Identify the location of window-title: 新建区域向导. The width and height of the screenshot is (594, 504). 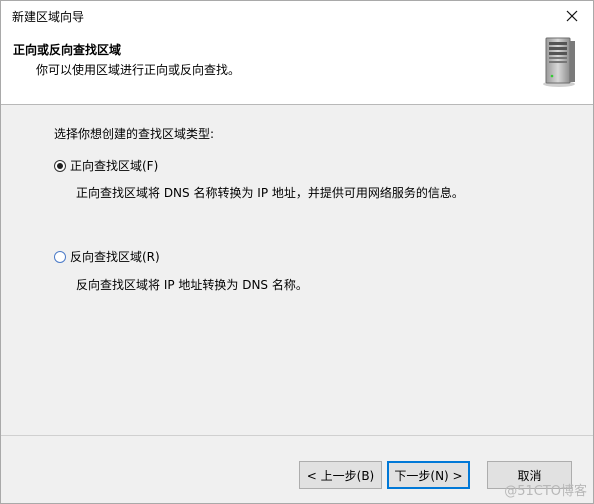
(48, 17).